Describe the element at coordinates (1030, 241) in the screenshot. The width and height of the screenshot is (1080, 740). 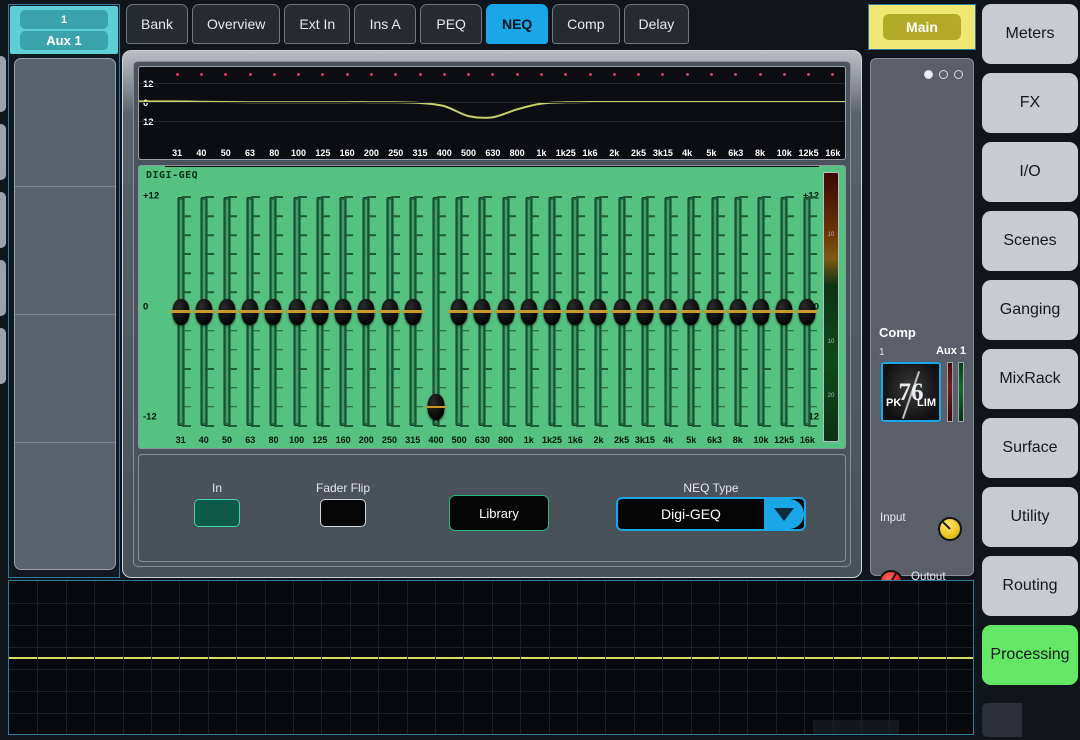
I see `nav-scenes: Scenes` at that location.